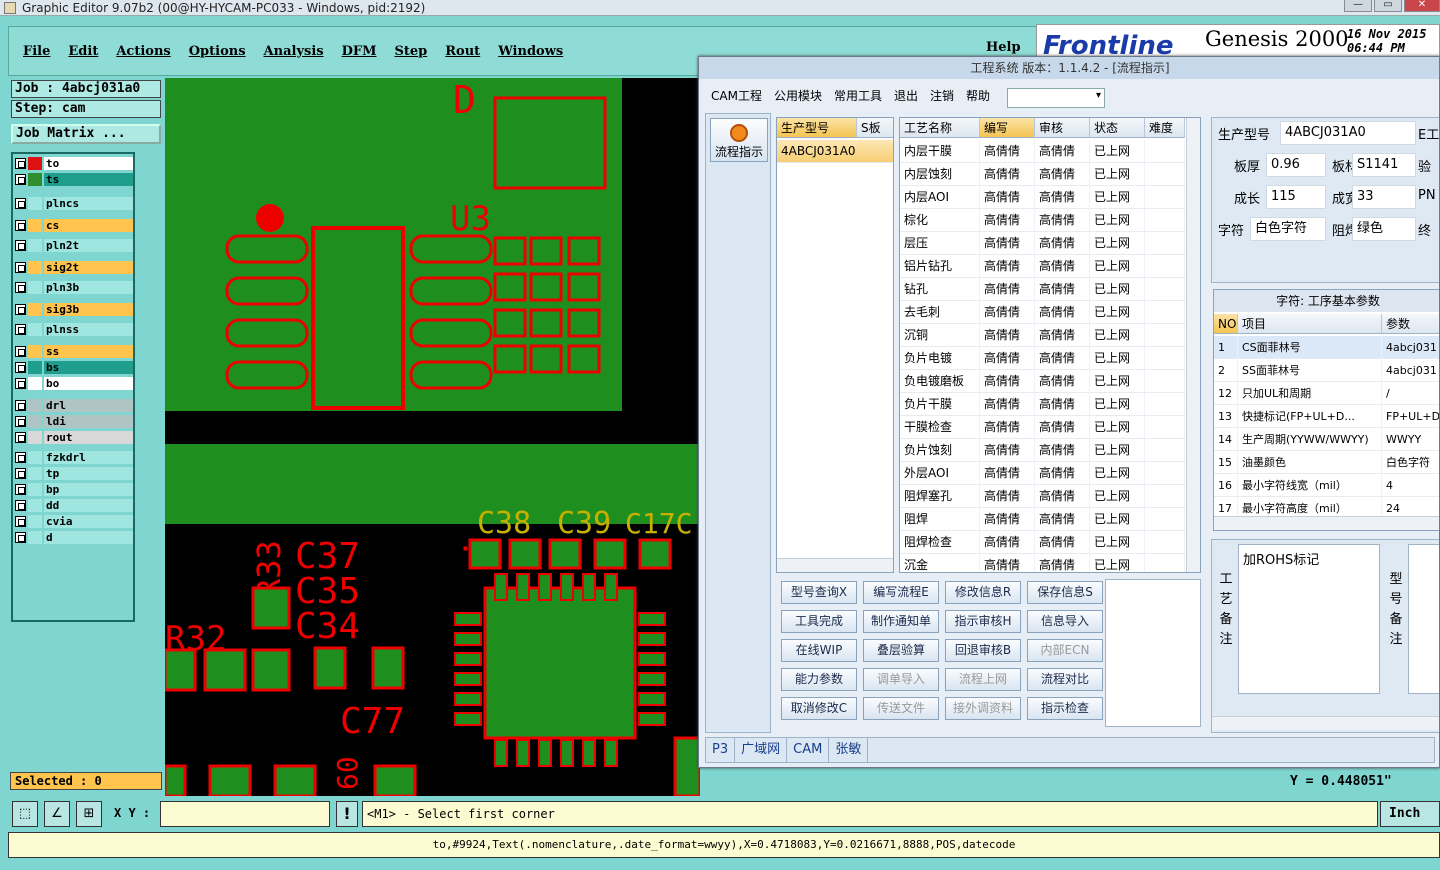  I want to click on menu-rout: Rout, so click(462, 51).